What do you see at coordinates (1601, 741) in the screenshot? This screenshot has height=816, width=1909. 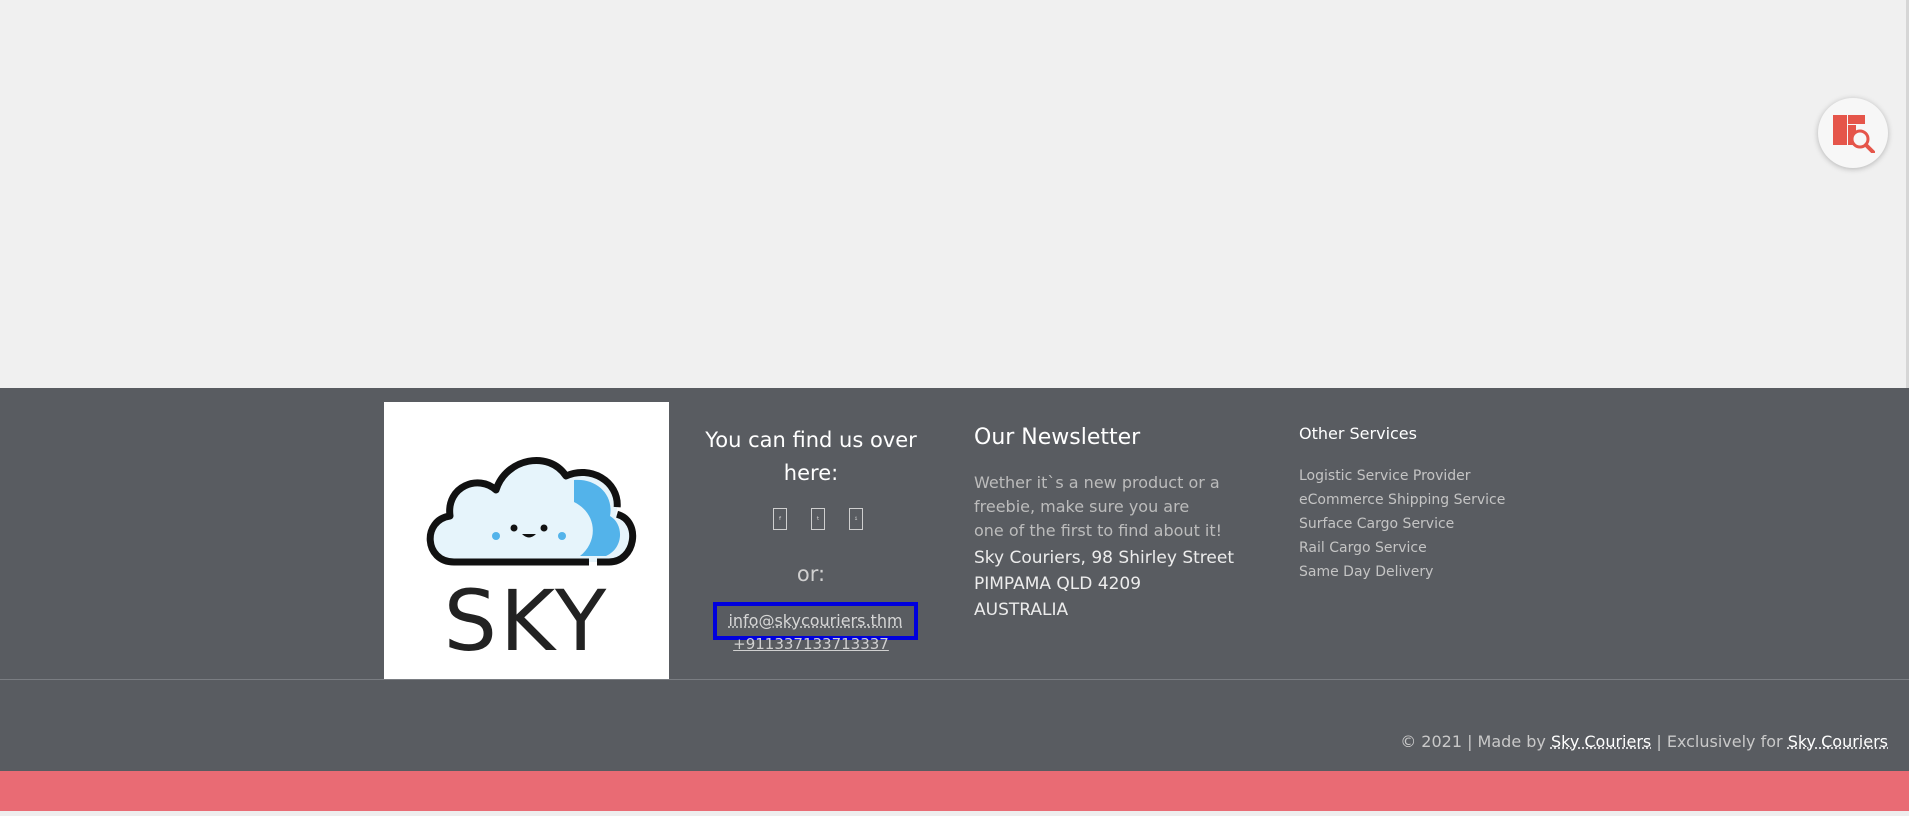 I see `made-by-link: Sky Couriers` at bounding box center [1601, 741].